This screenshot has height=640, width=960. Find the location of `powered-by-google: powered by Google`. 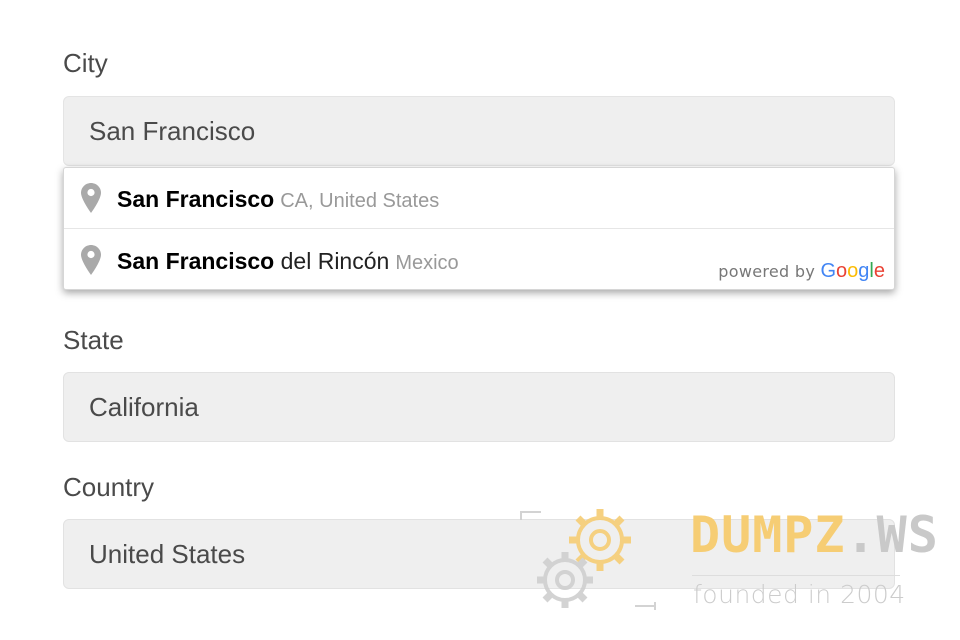

powered-by-google: powered by Google is located at coordinates (801, 271).